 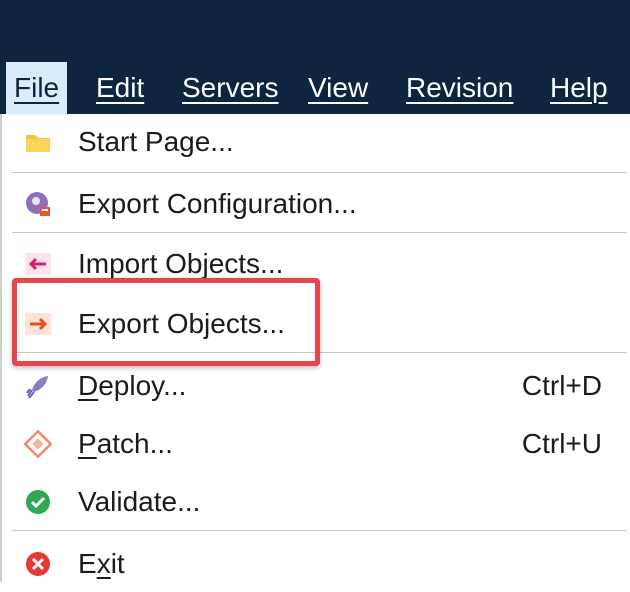 What do you see at coordinates (38, 502) in the screenshot?
I see `check-circle-icon` at bounding box center [38, 502].